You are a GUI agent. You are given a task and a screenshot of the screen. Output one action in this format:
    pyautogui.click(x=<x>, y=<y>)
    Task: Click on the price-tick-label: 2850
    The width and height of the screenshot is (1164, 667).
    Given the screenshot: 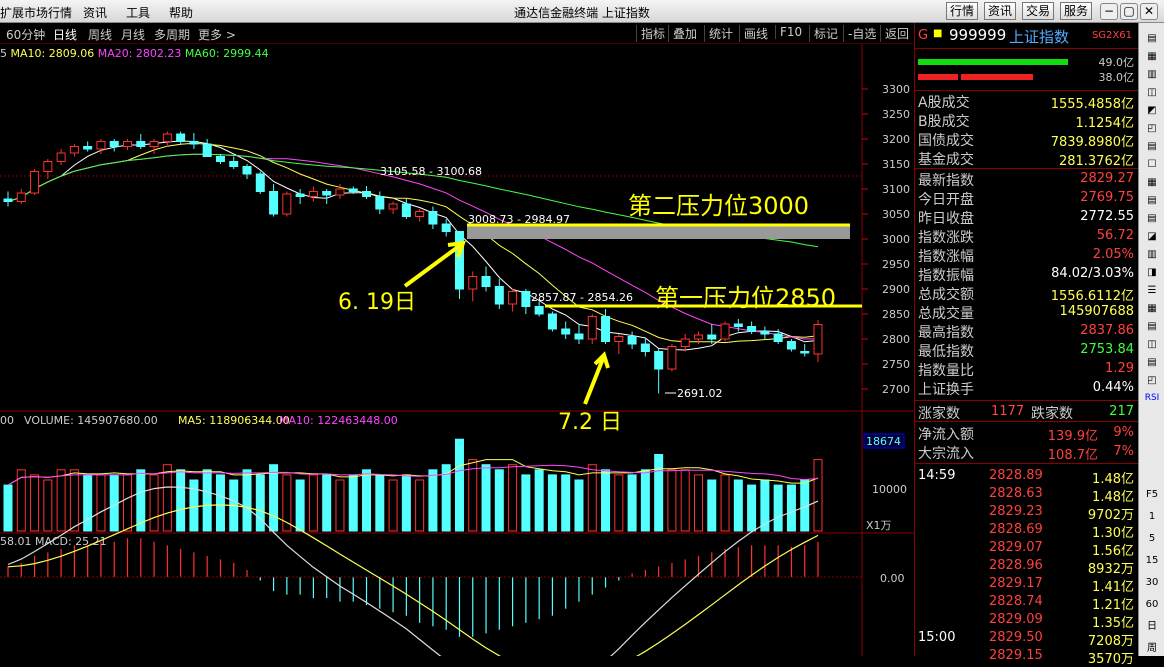 What is the action you would take?
    pyautogui.click(x=896, y=314)
    